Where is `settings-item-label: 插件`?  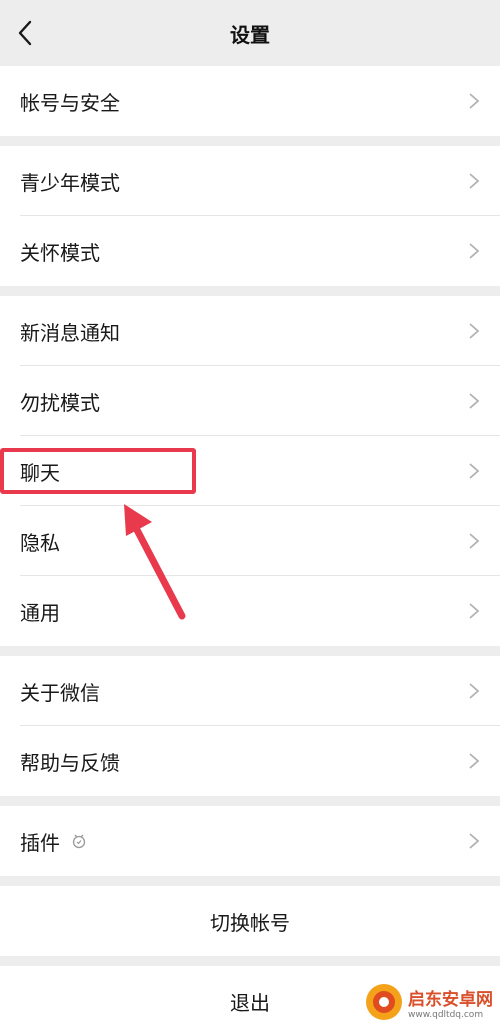
settings-item-label: 插件 is located at coordinates (40, 842).